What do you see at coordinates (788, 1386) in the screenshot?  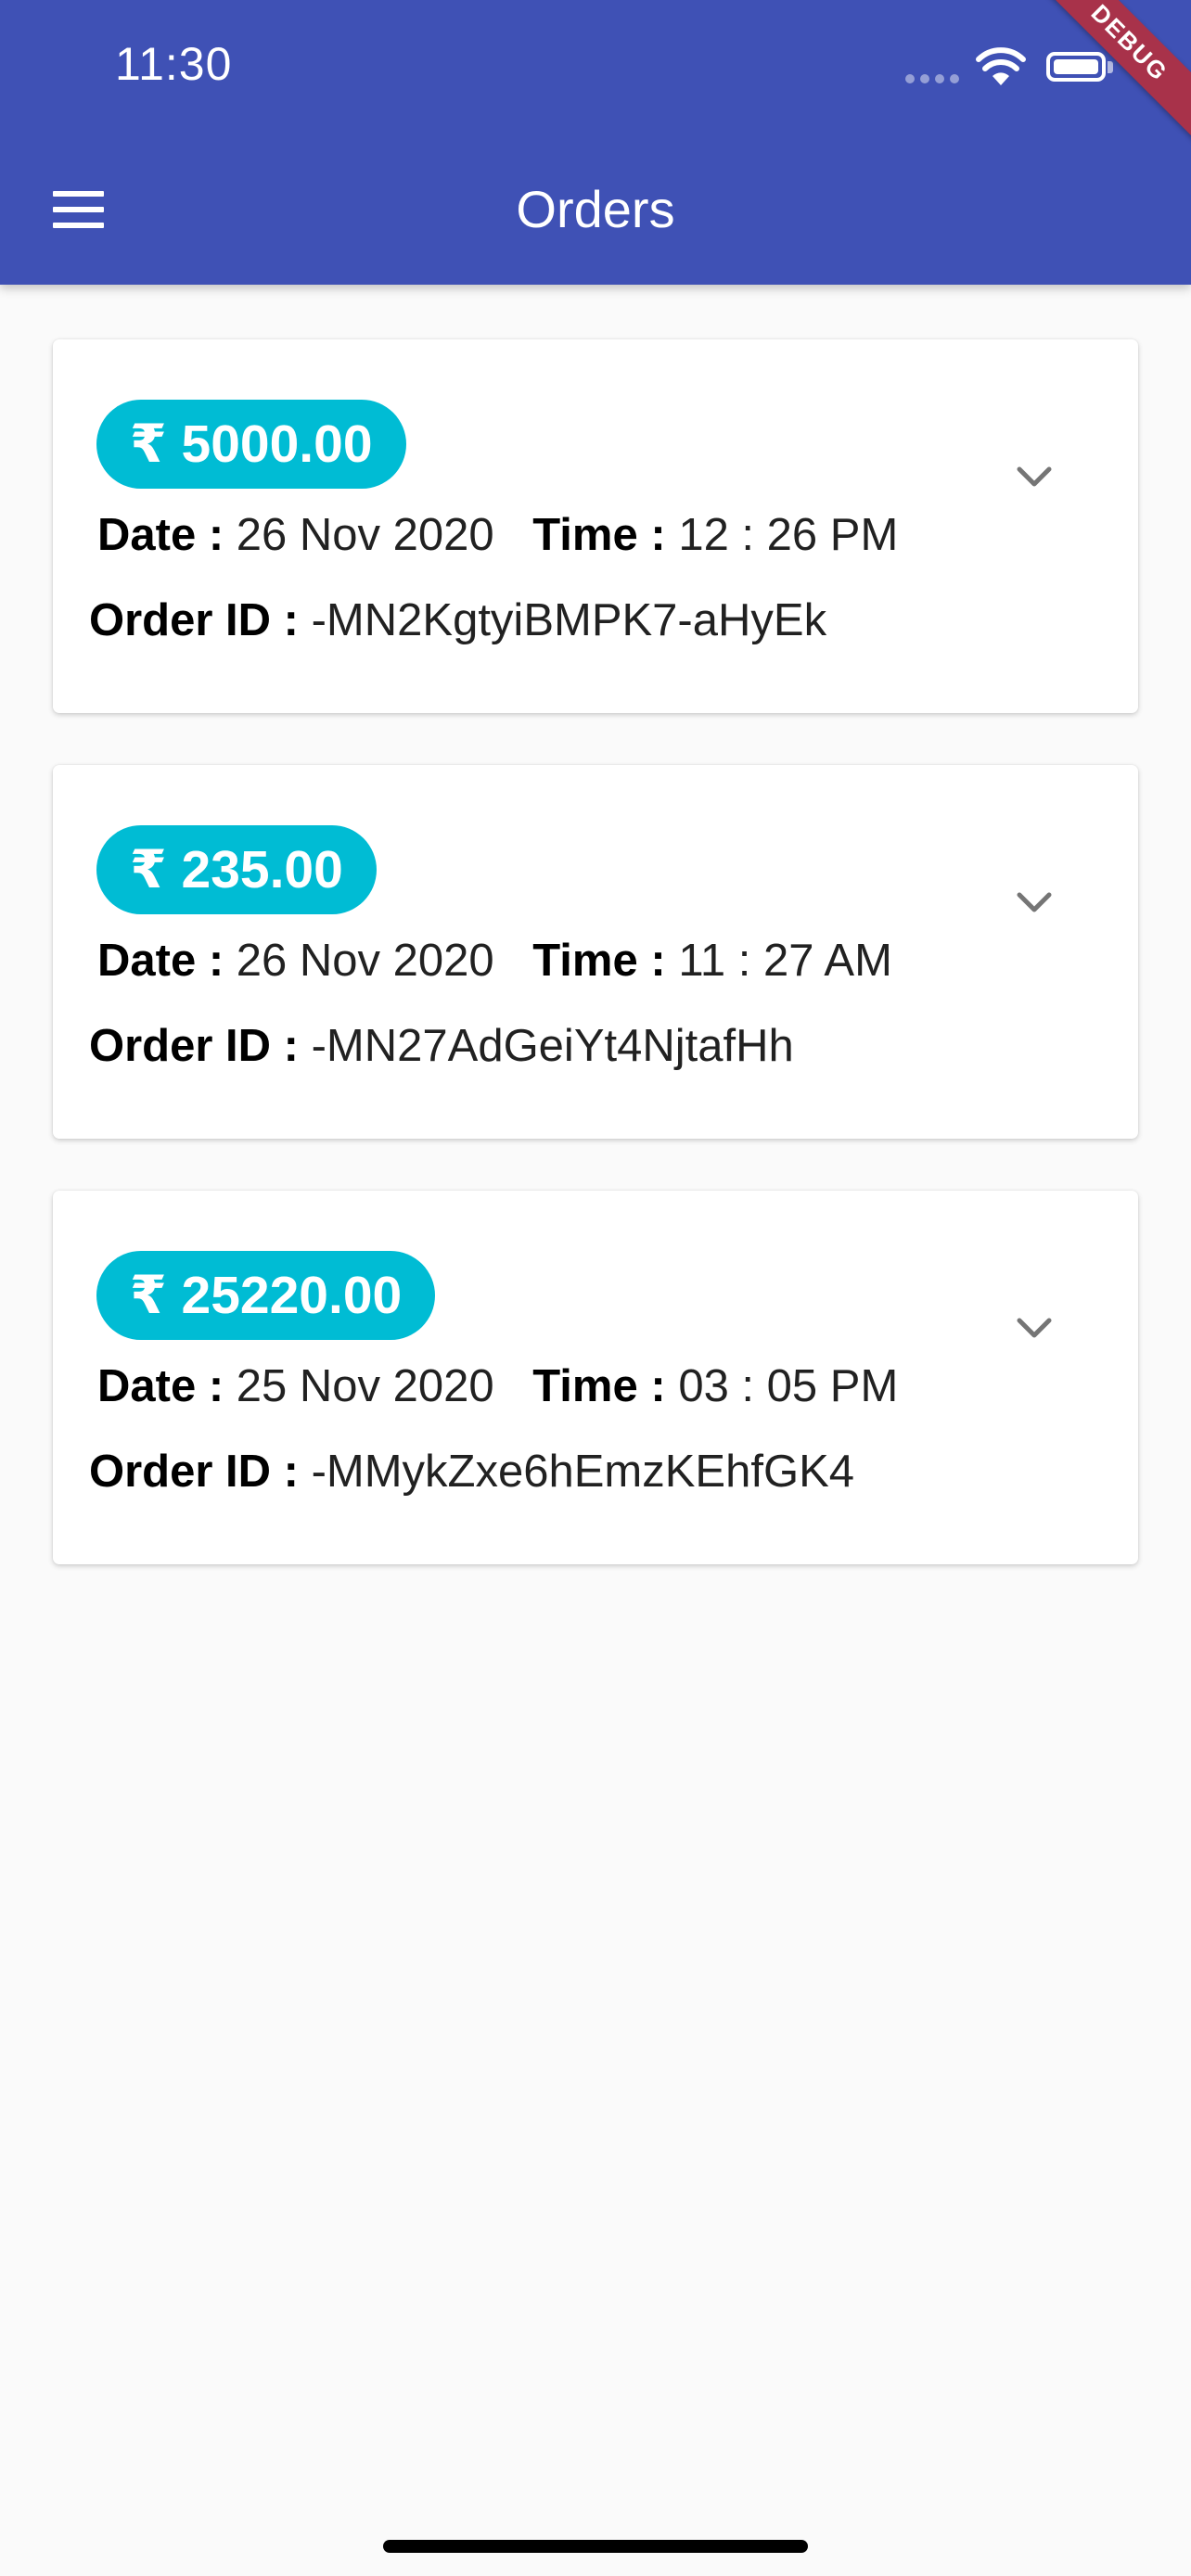 I see `order-time: 03 : 05 PM` at bounding box center [788, 1386].